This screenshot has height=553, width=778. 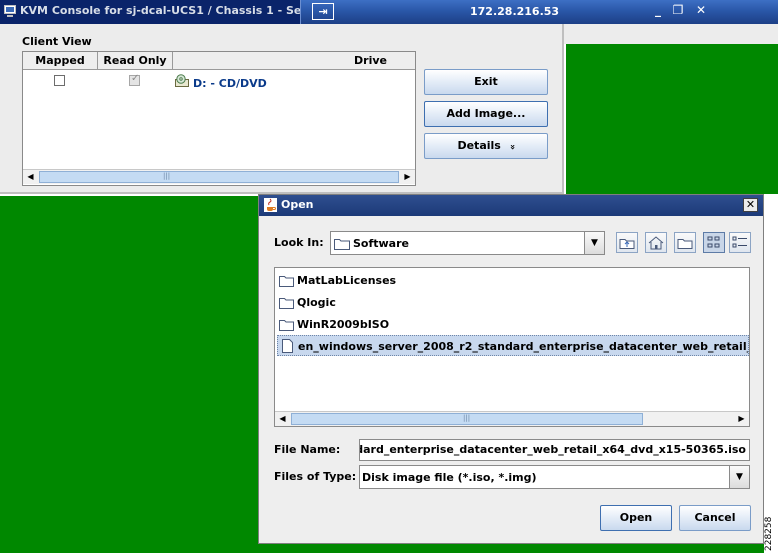 What do you see at coordinates (182, 80) in the screenshot?
I see `cd-dvd-icon` at bounding box center [182, 80].